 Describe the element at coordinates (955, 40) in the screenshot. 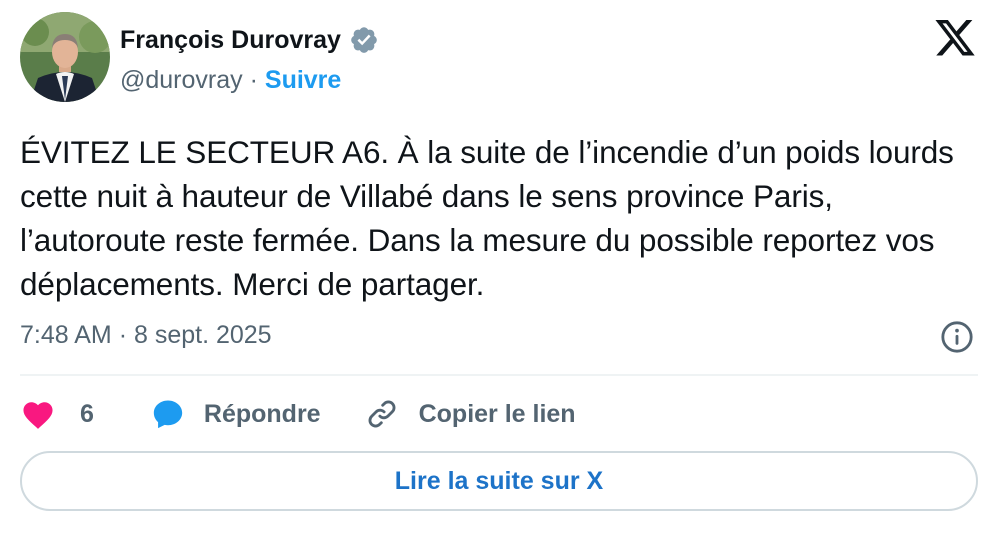

I see `x-logo-icon` at that location.